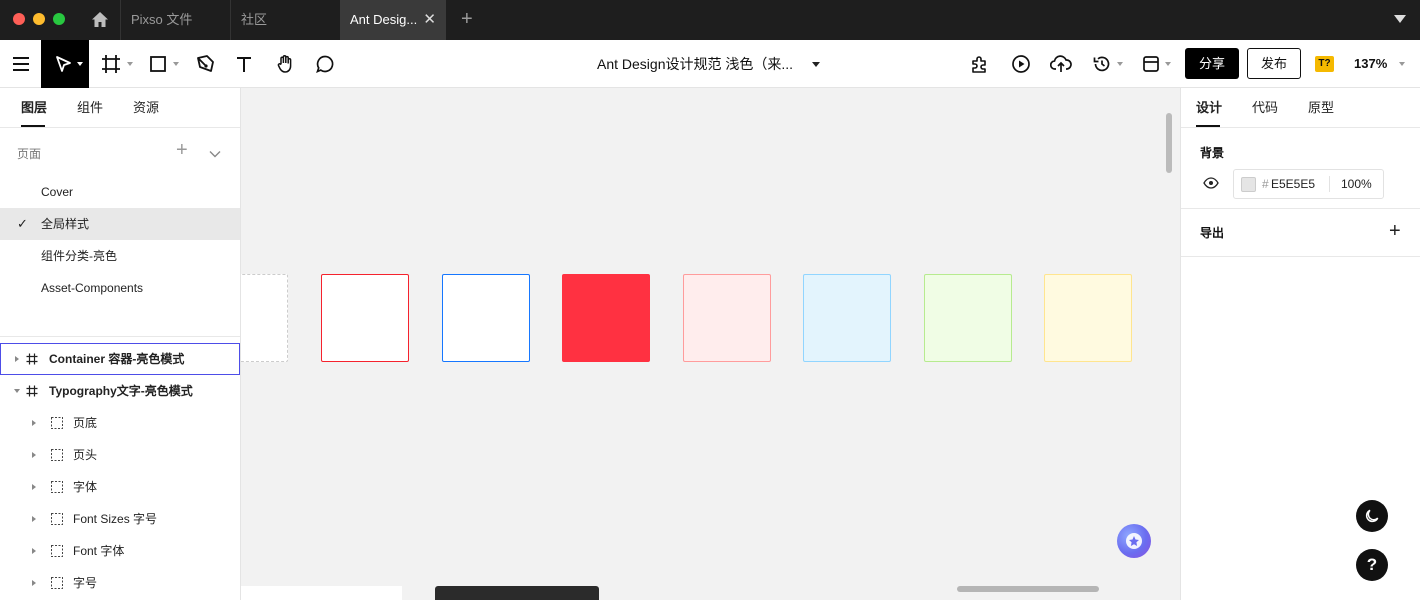  Describe the element at coordinates (1324, 64) in the screenshot. I see `avatar: T?` at that location.